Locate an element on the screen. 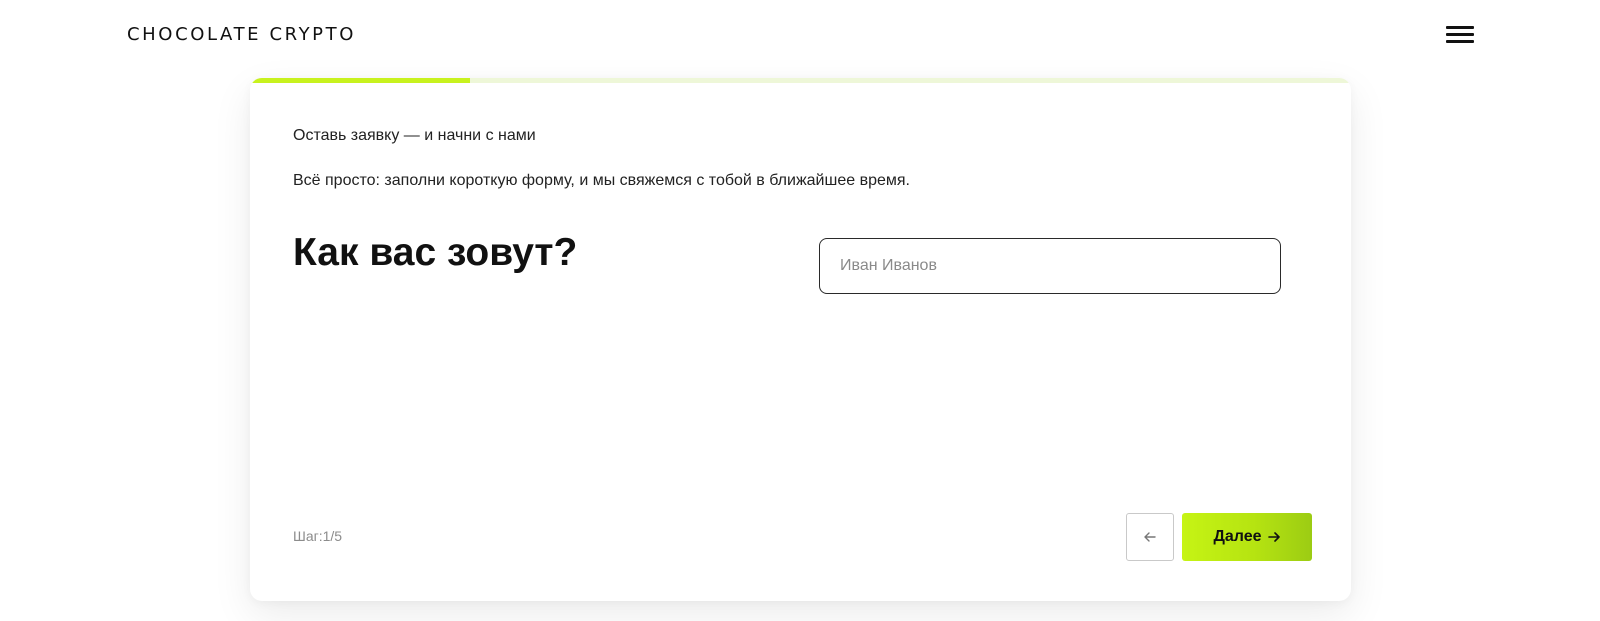 The width and height of the screenshot is (1600, 621). intro-title: Оставь заявку — и начни с нами is located at coordinates (414, 135).